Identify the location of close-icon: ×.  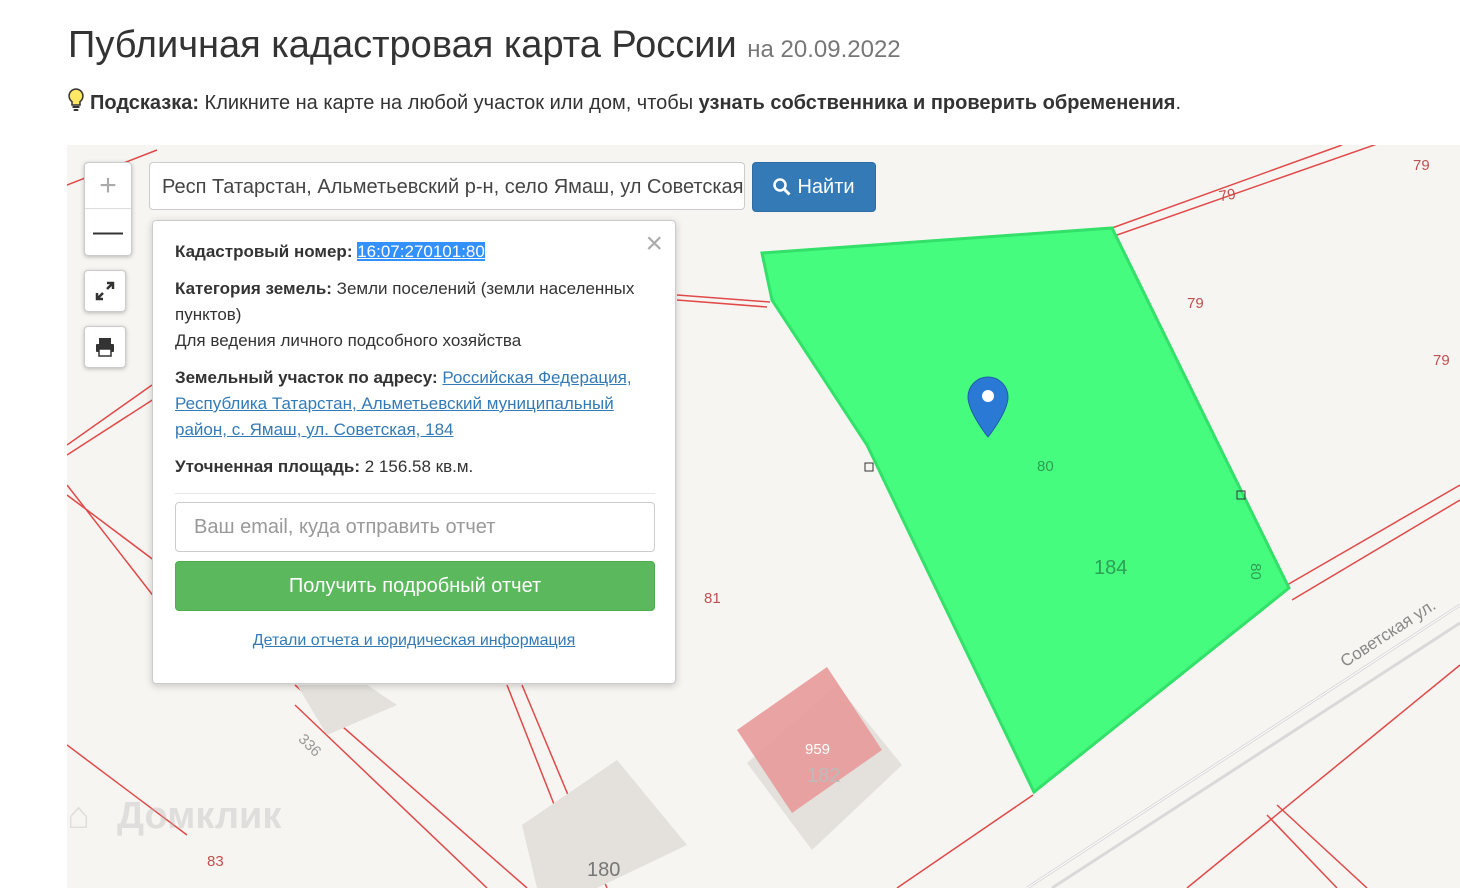
(654, 244).